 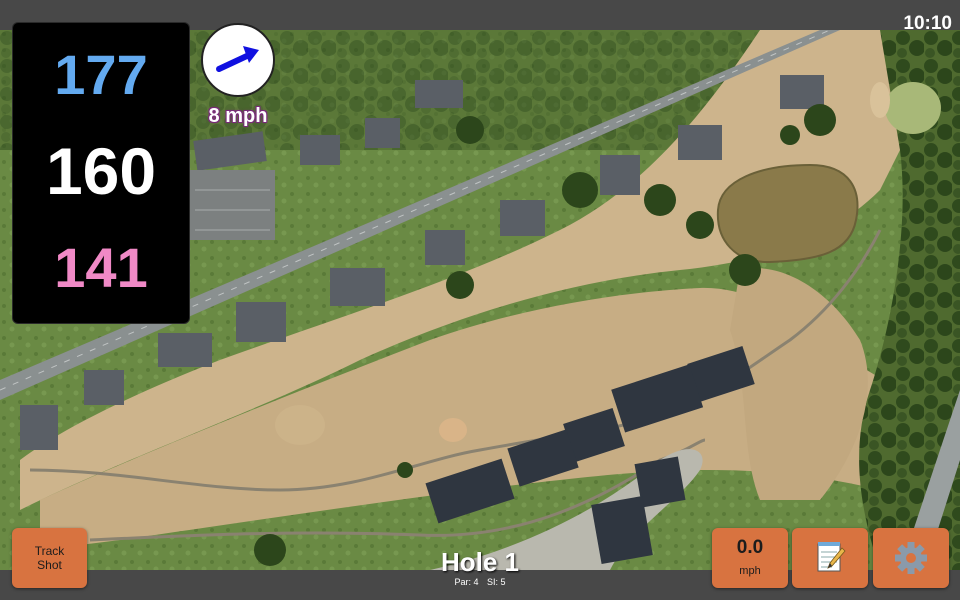 What do you see at coordinates (101, 267) in the screenshot?
I see `distance-front-of-green: 141` at bounding box center [101, 267].